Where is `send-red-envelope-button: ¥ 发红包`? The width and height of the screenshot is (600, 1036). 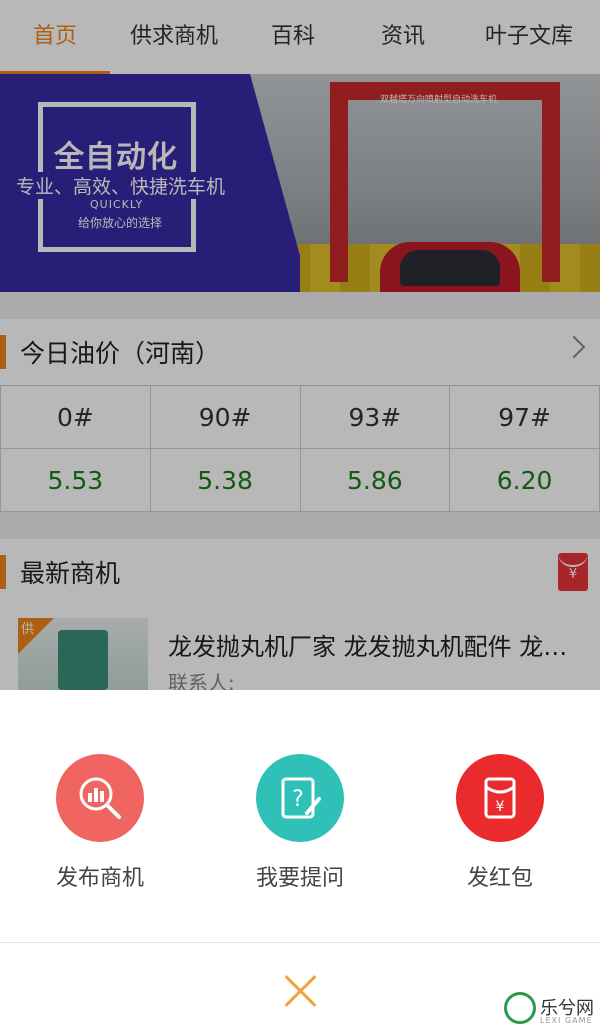 send-red-envelope-button: ¥ 发红包 is located at coordinates (500, 823).